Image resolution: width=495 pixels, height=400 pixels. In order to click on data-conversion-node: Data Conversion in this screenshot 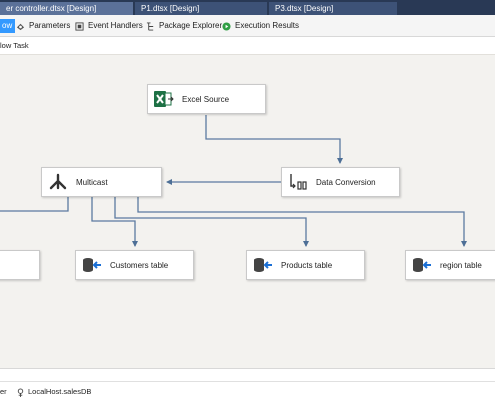, I will do `click(340, 182)`.